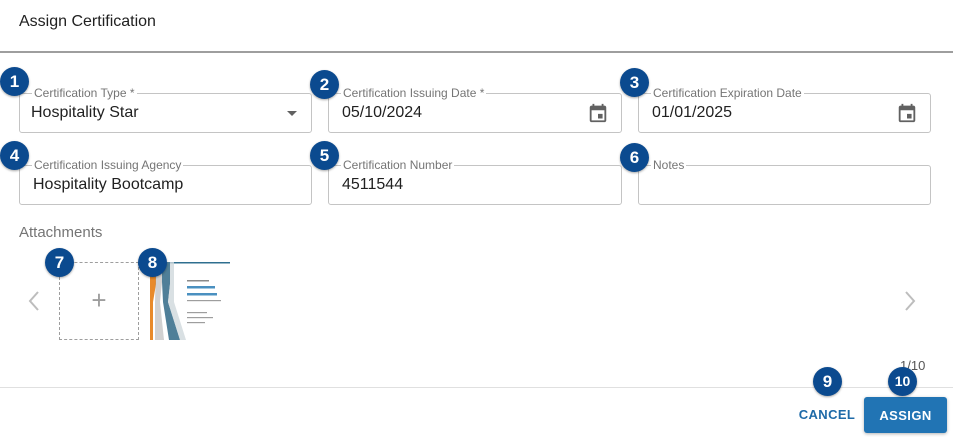 The width and height of the screenshot is (953, 437). I want to click on dialog-title: Assign Certification, so click(87, 21).